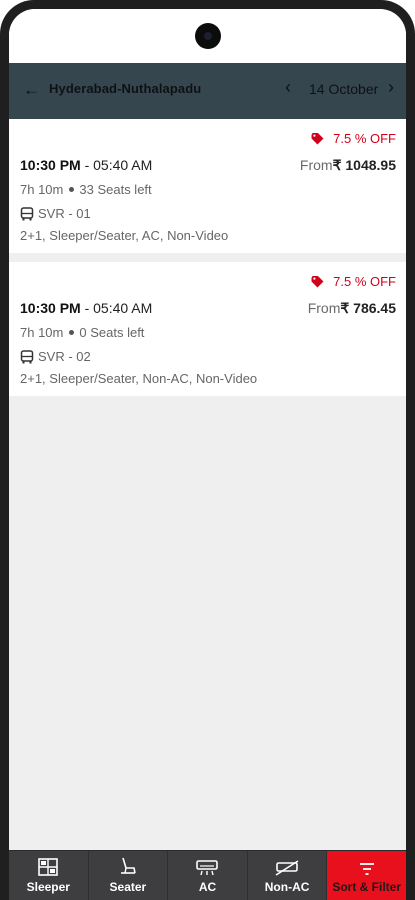  Describe the element at coordinates (288, 87) in the screenshot. I see `previous-date-icon: ‹` at that location.